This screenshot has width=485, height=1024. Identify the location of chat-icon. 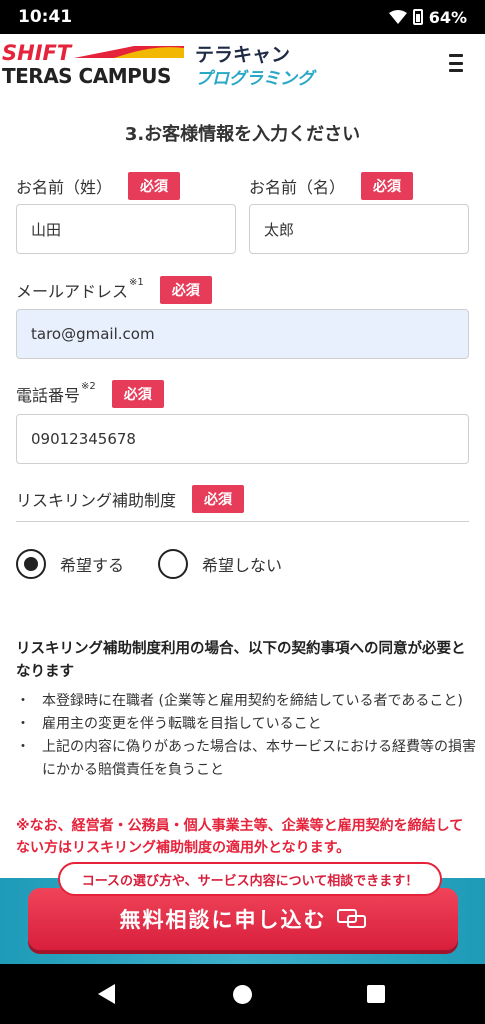
(351, 918).